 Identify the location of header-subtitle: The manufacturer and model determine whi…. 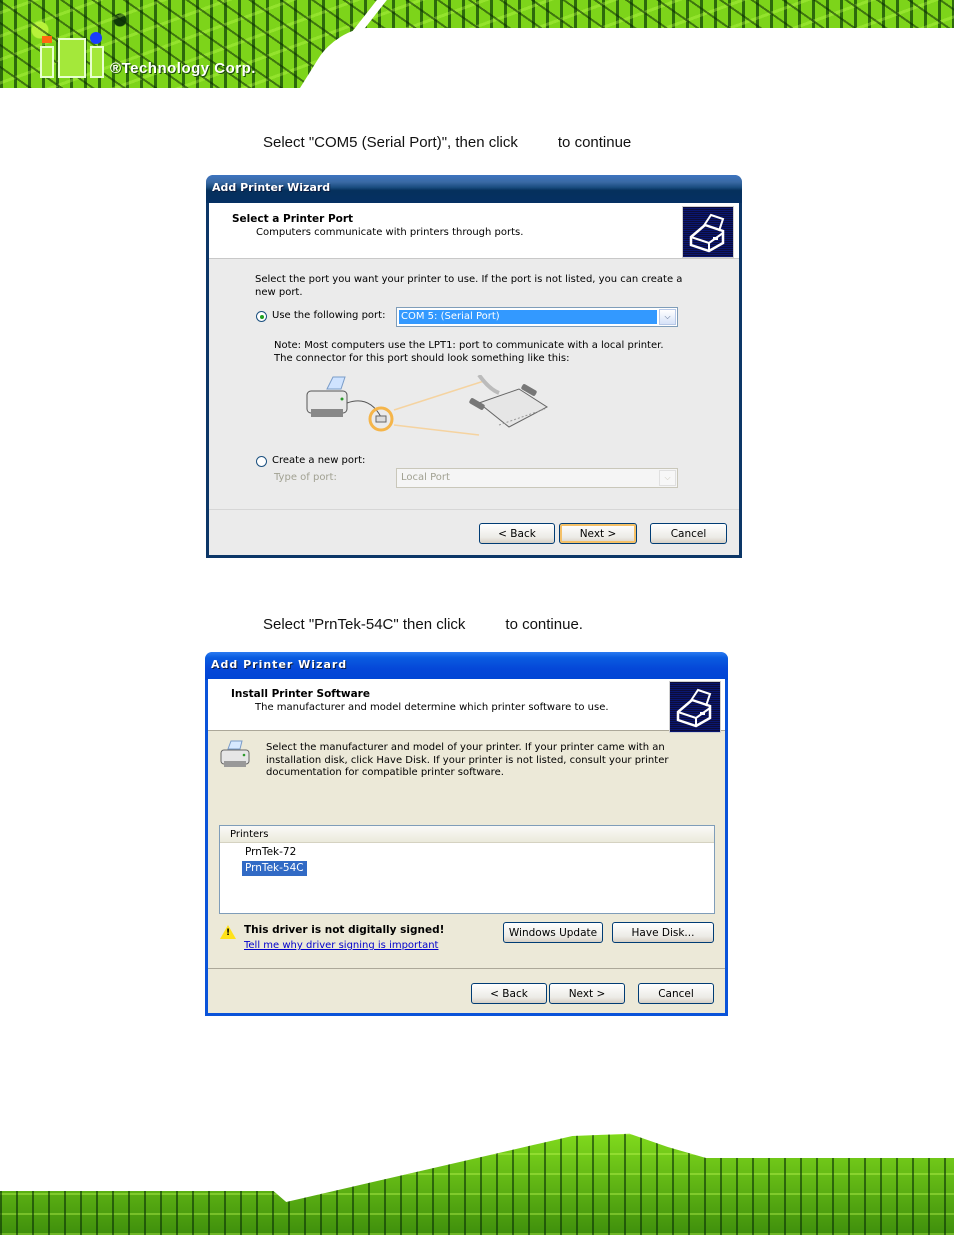
(432, 707).